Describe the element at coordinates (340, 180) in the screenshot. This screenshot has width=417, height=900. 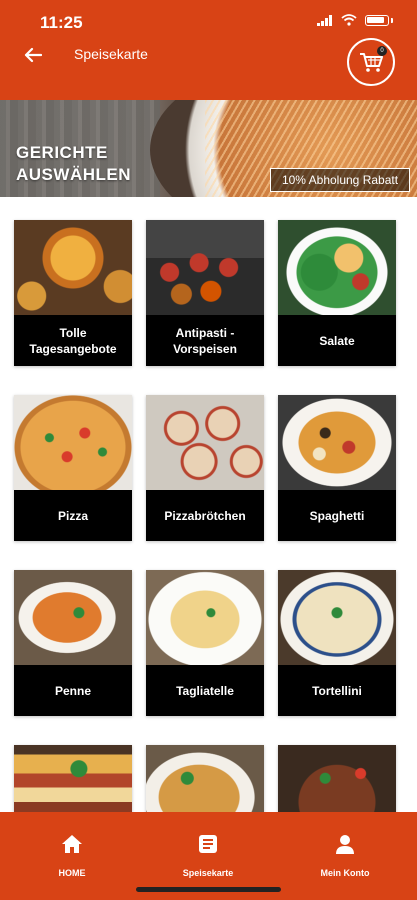
I see `discount-badge: 10% Abholung Rabatt` at that location.